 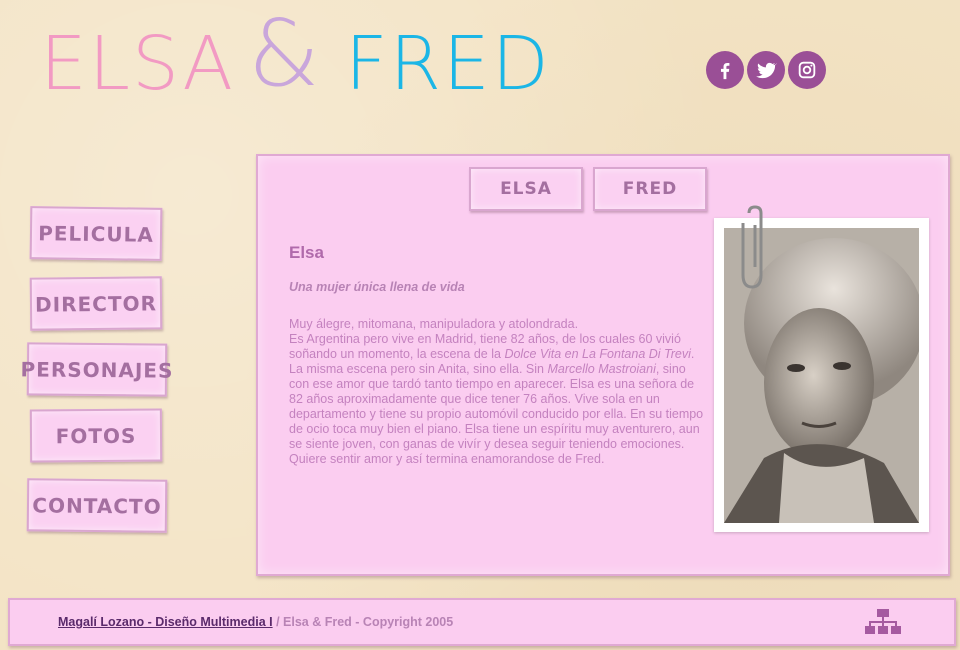 I want to click on nav-item-contacto: CONTACTO, so click(x=97, y=505).